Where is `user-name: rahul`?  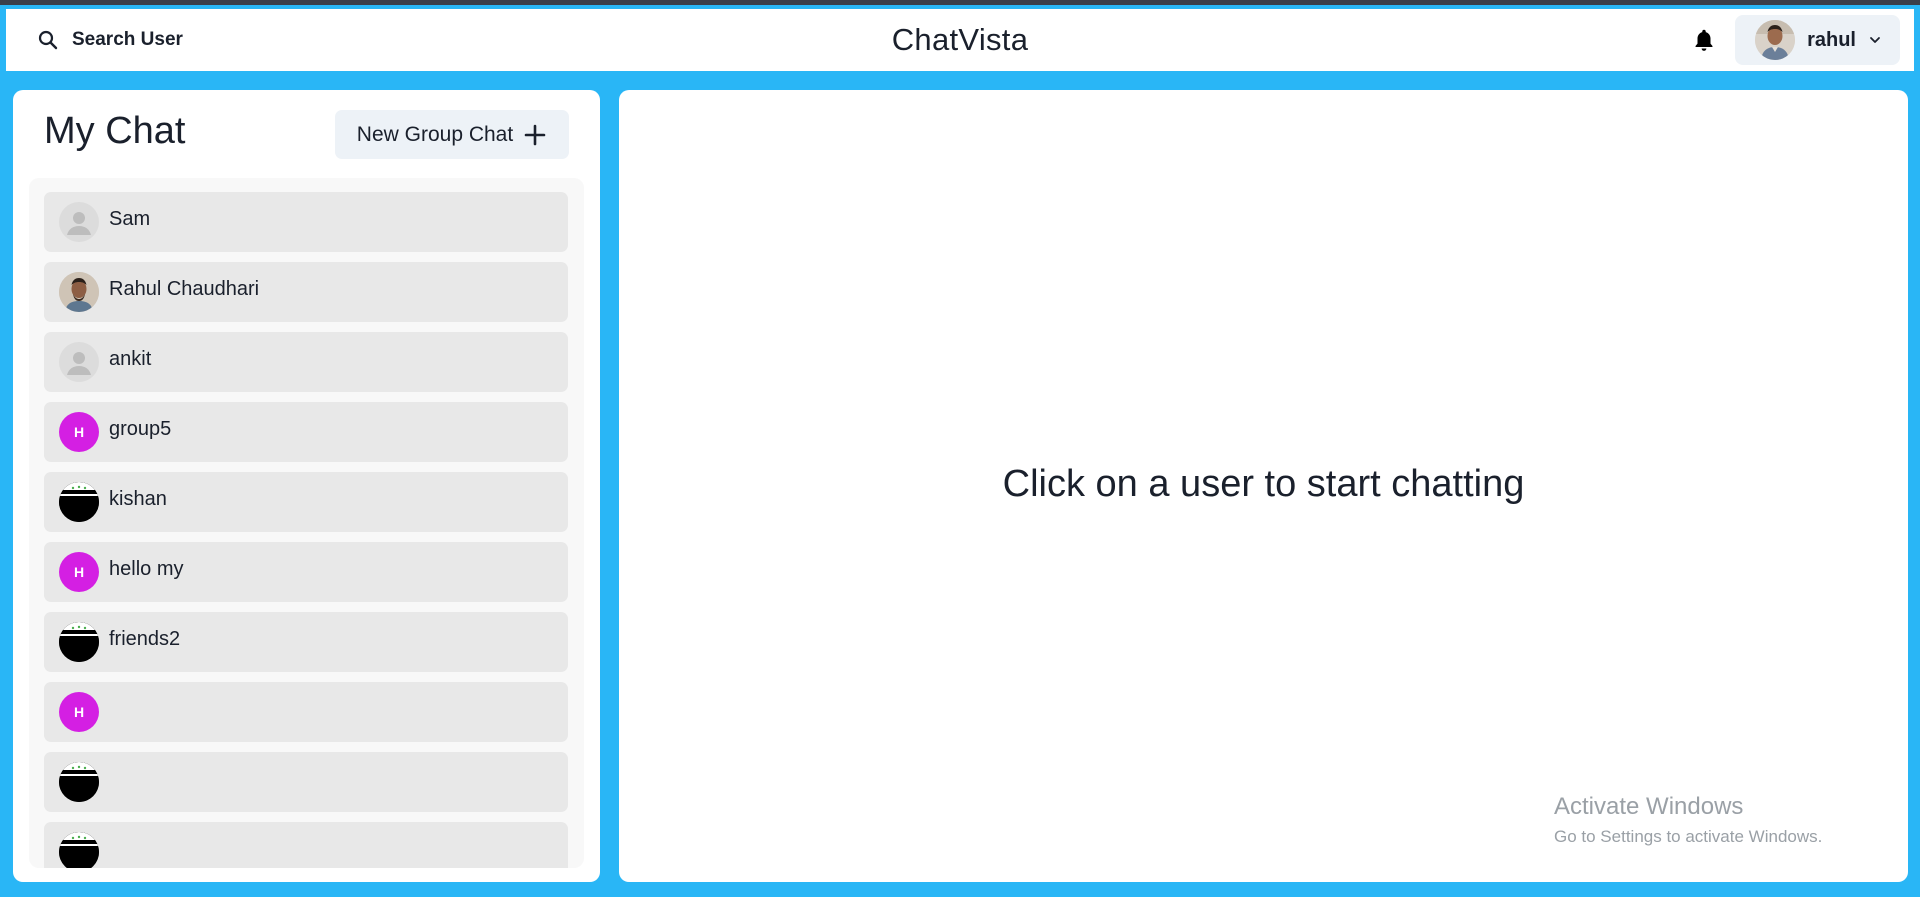
user-name: rahul is located at coordinates (1831, 39).